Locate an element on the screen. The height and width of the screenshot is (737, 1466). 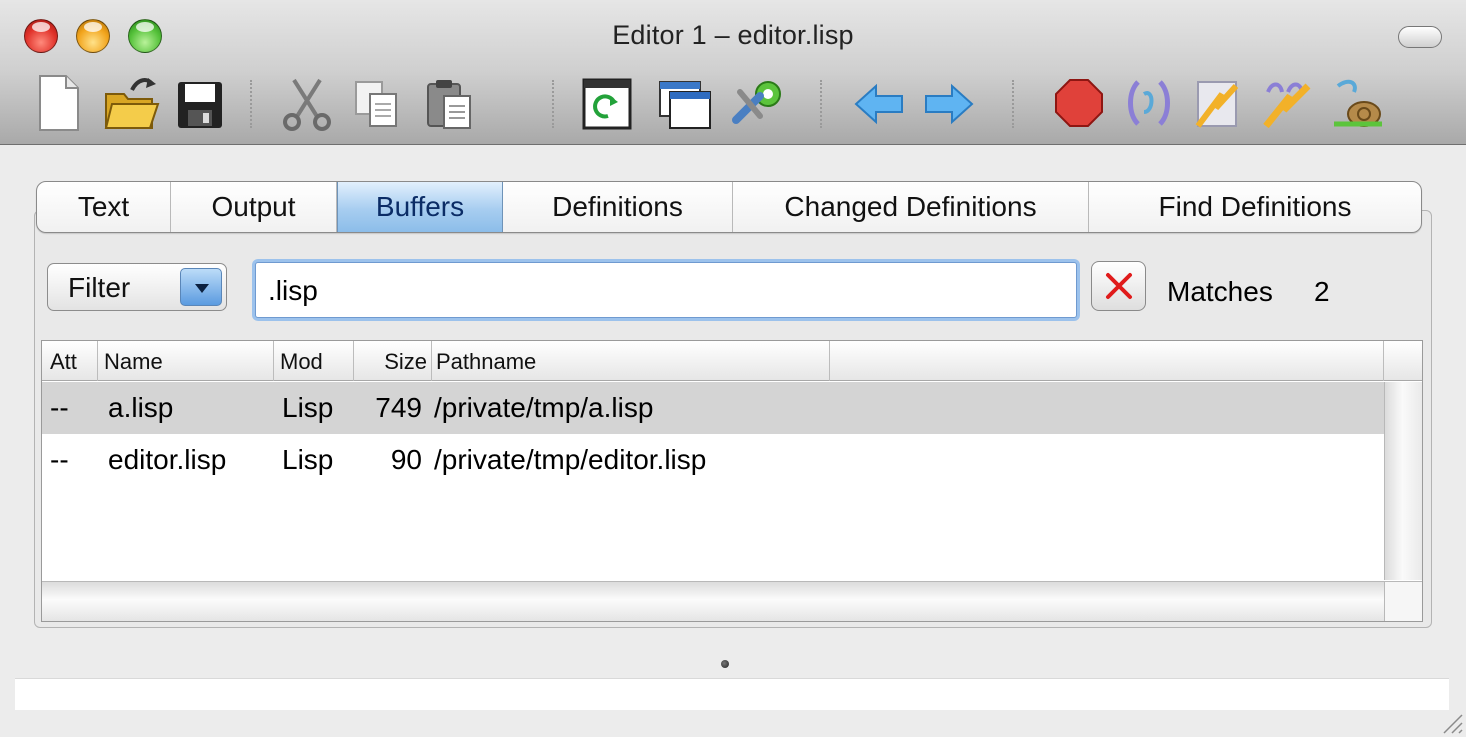
new-file-button is located at coordinates (59, 103).